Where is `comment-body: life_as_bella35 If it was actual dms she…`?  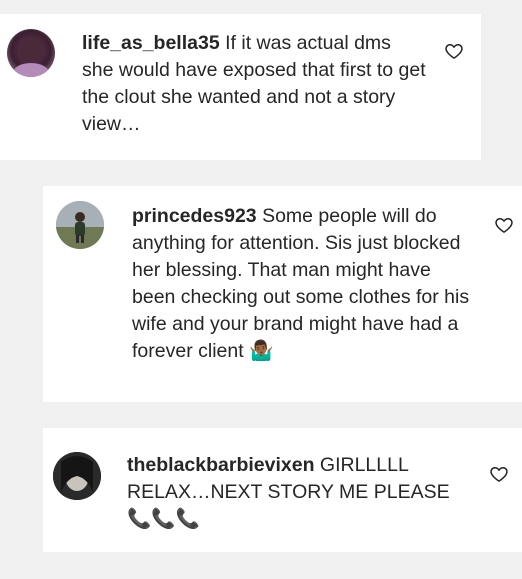 comment-body: life_as_bella35 If it was actual dms she… is located at coordinates (254, 84).